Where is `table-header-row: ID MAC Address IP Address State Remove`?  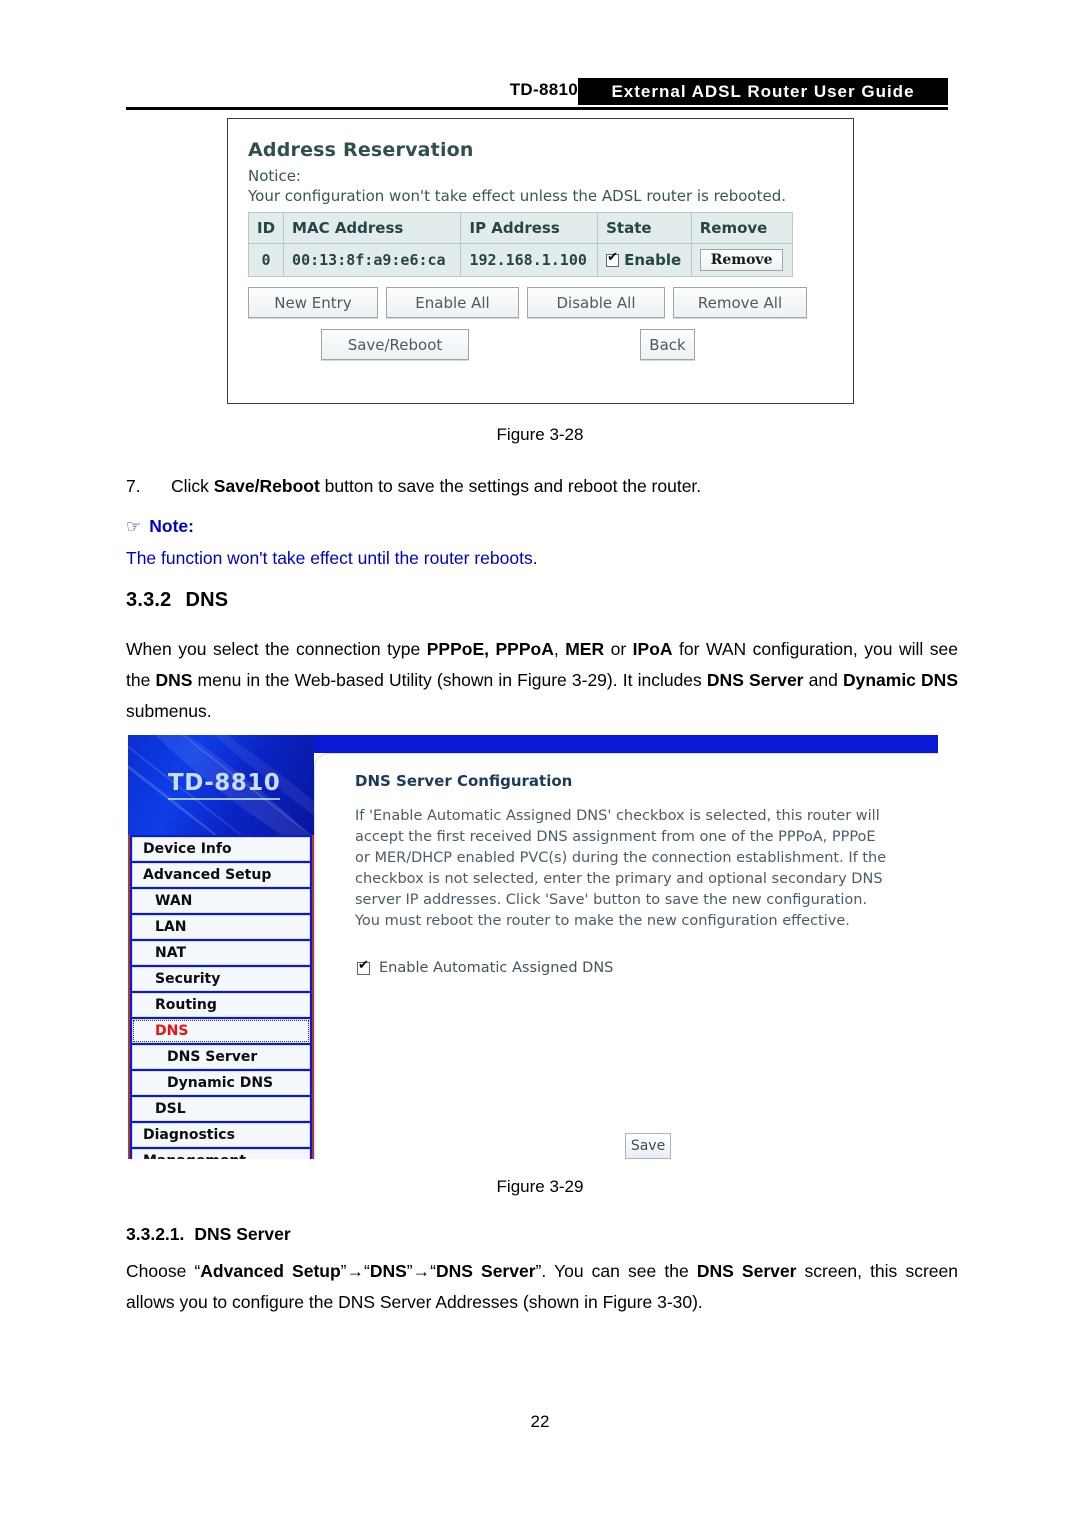 table-header-row: ID MAC Address IP Address State Remove is located at coordinates (520, 228).